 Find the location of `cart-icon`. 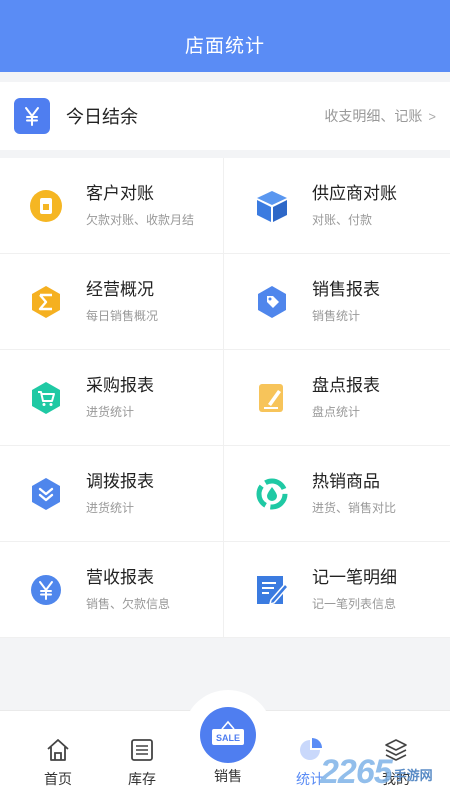

cart-icon is located at coordinates (46, 398).